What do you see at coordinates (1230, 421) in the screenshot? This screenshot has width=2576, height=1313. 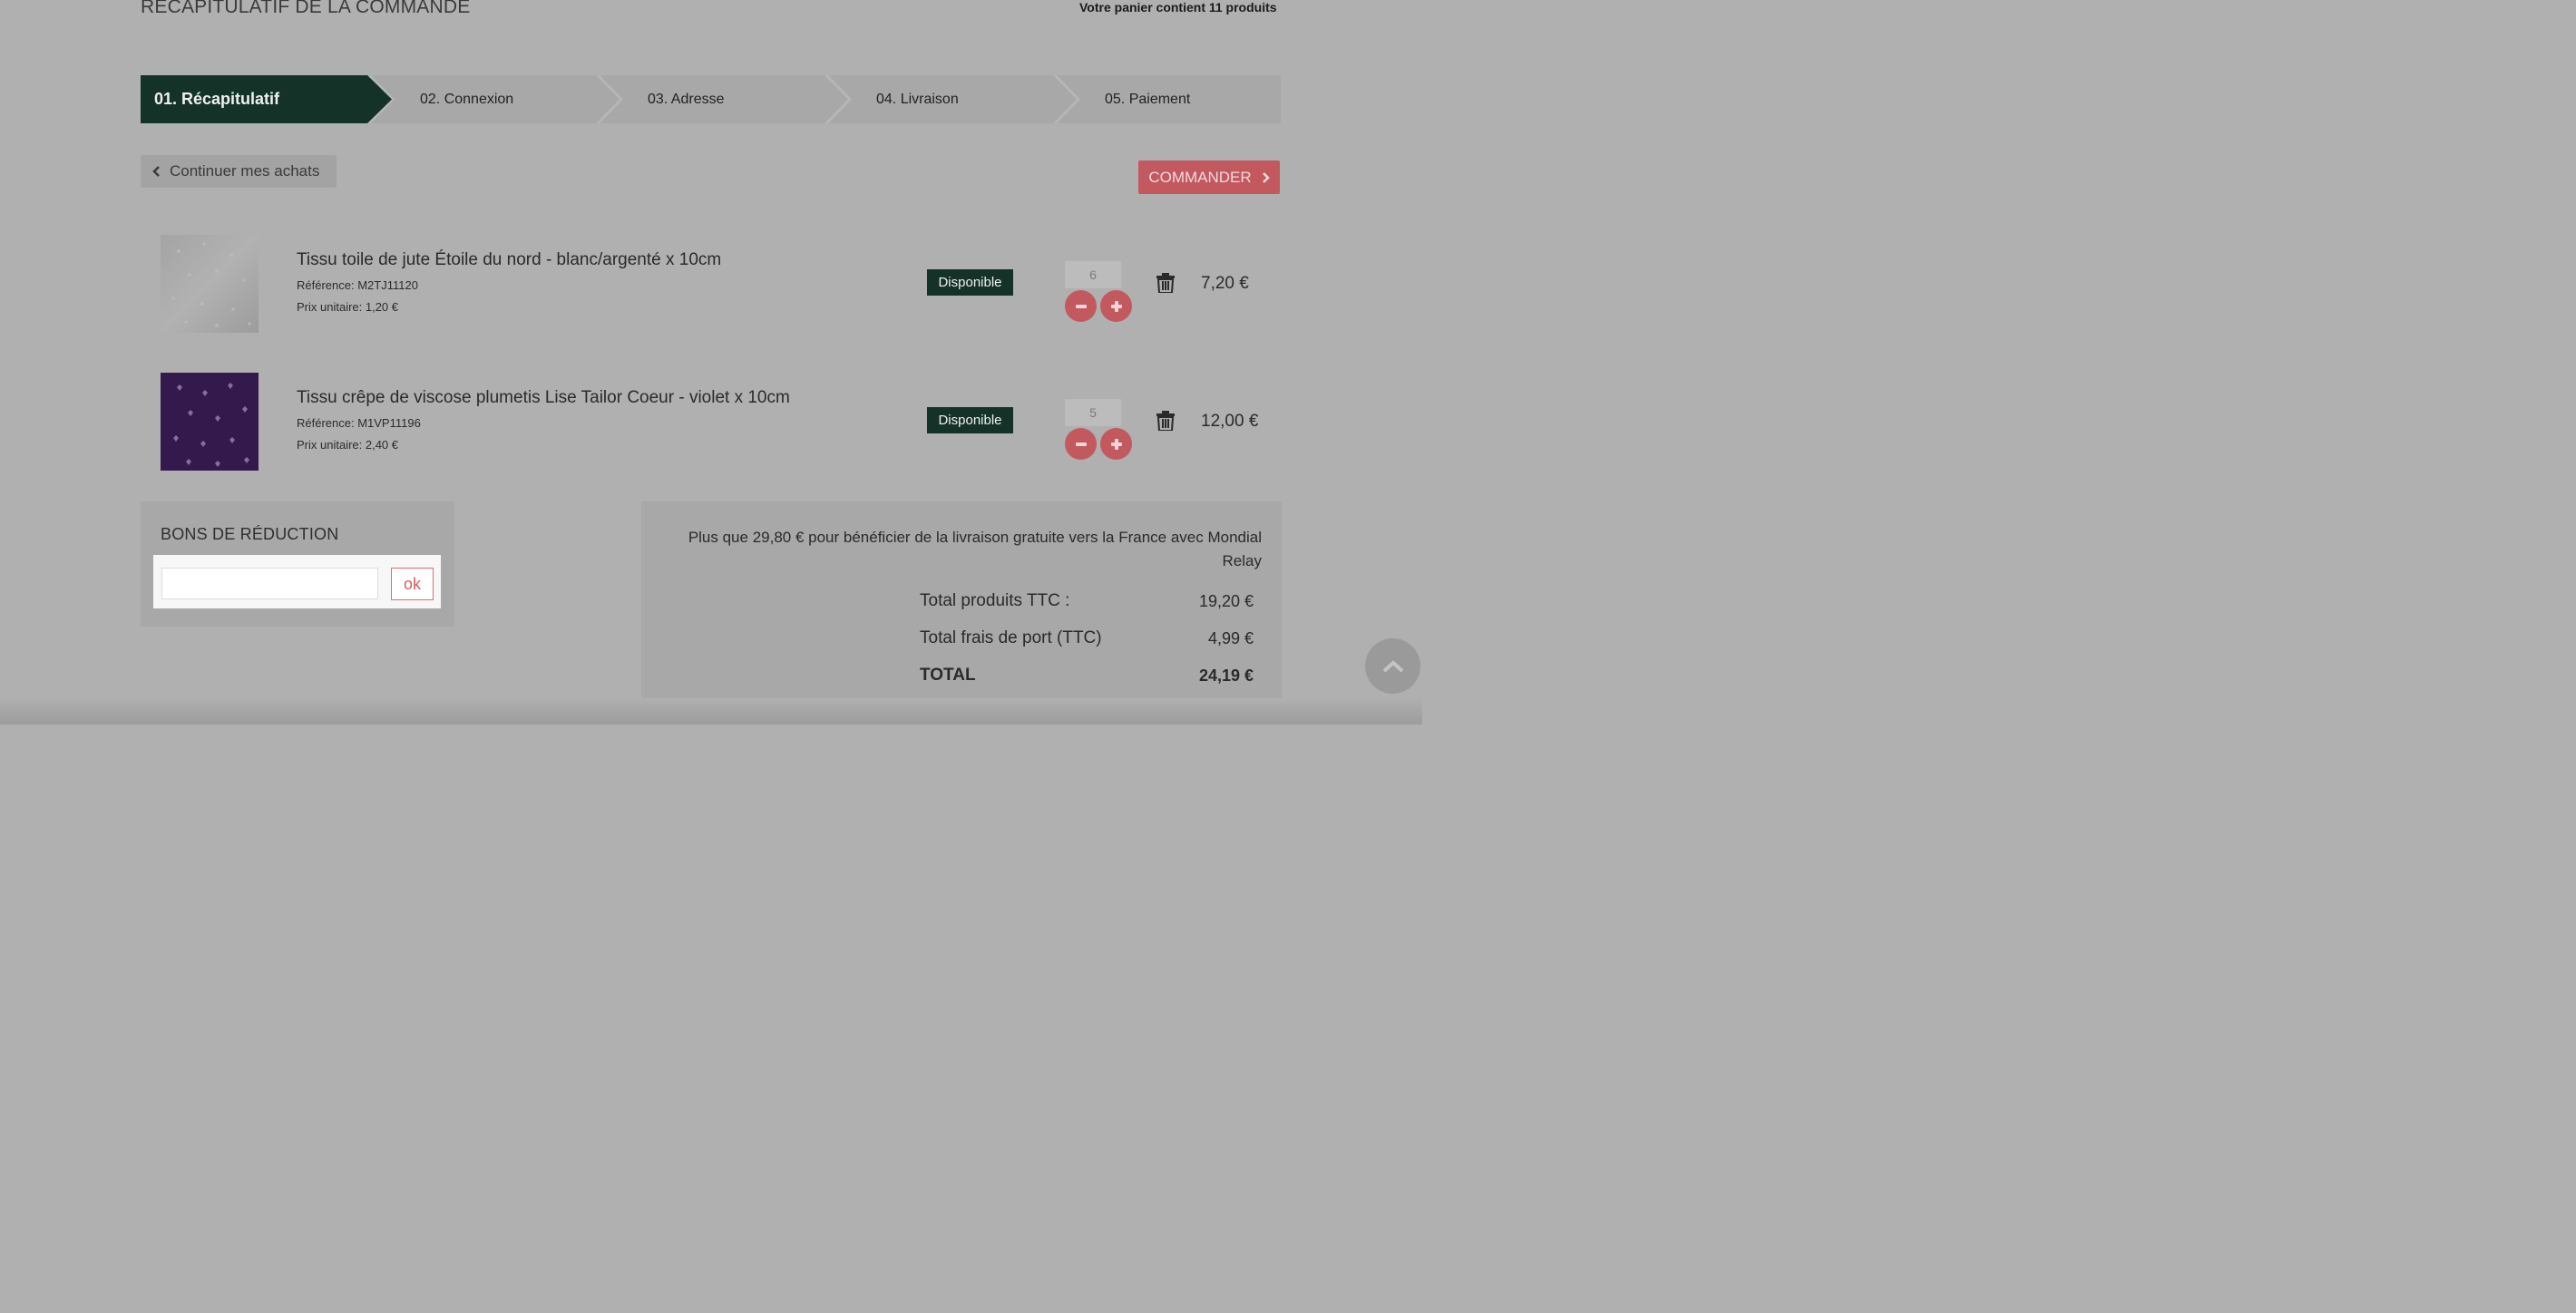 I see `product-total: 12,00 €` at bounding box center [1230, 421].